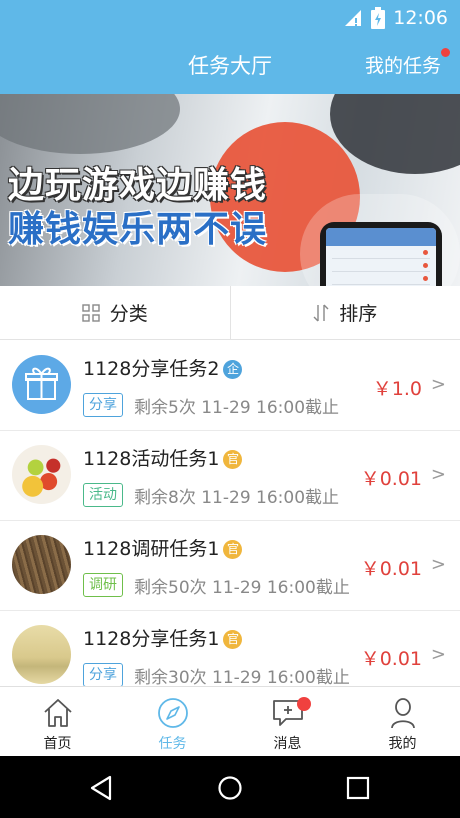 This screenshot has height=818, width=460. Describe the element at coordinates (233, 369) in the screenshot. I see `enterprise-badge: 企` at that location.